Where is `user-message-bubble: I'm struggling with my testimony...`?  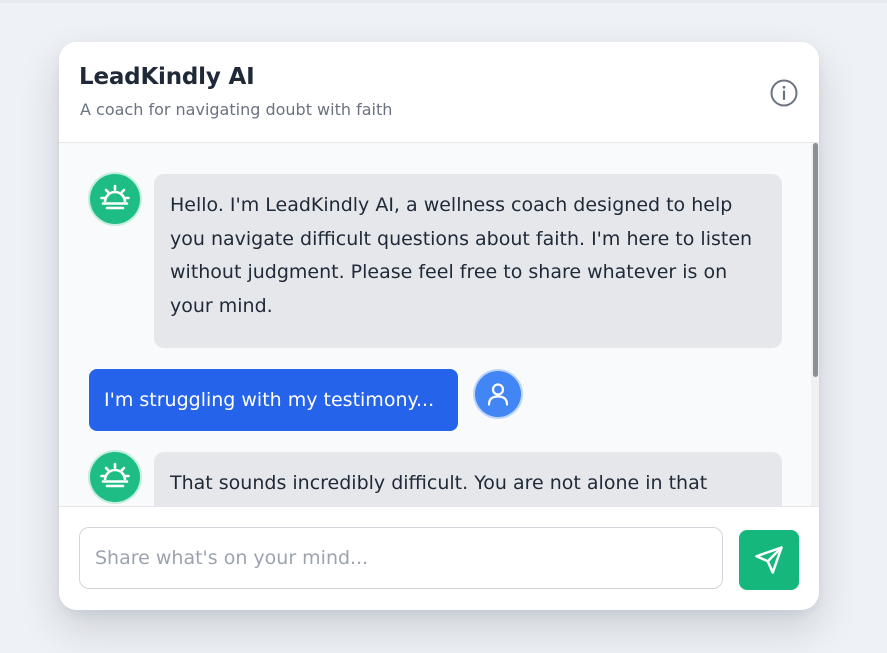
user-message-bubble: I'm struggling with my testimony... is located at coordinates (273, 400).